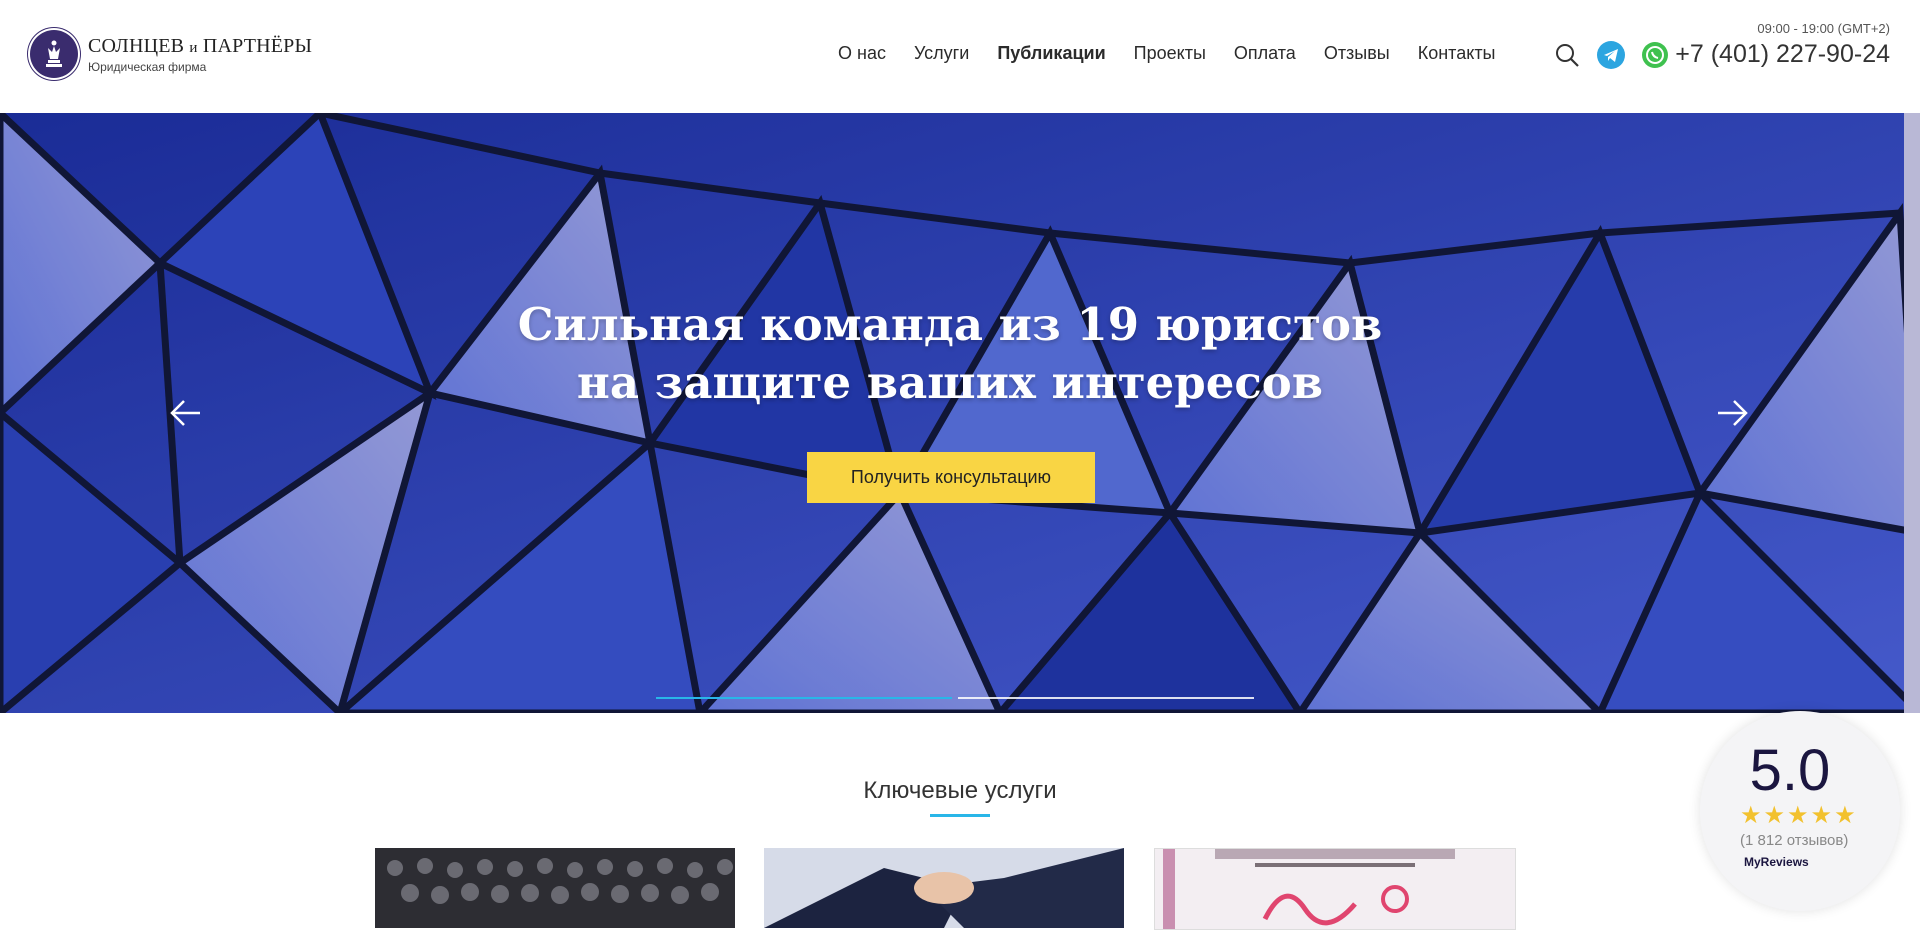 The height and width of the screenshot is (930, 1920). I want to click on phone-link: +7 (401) 227-90-24, so click(1782, 54).